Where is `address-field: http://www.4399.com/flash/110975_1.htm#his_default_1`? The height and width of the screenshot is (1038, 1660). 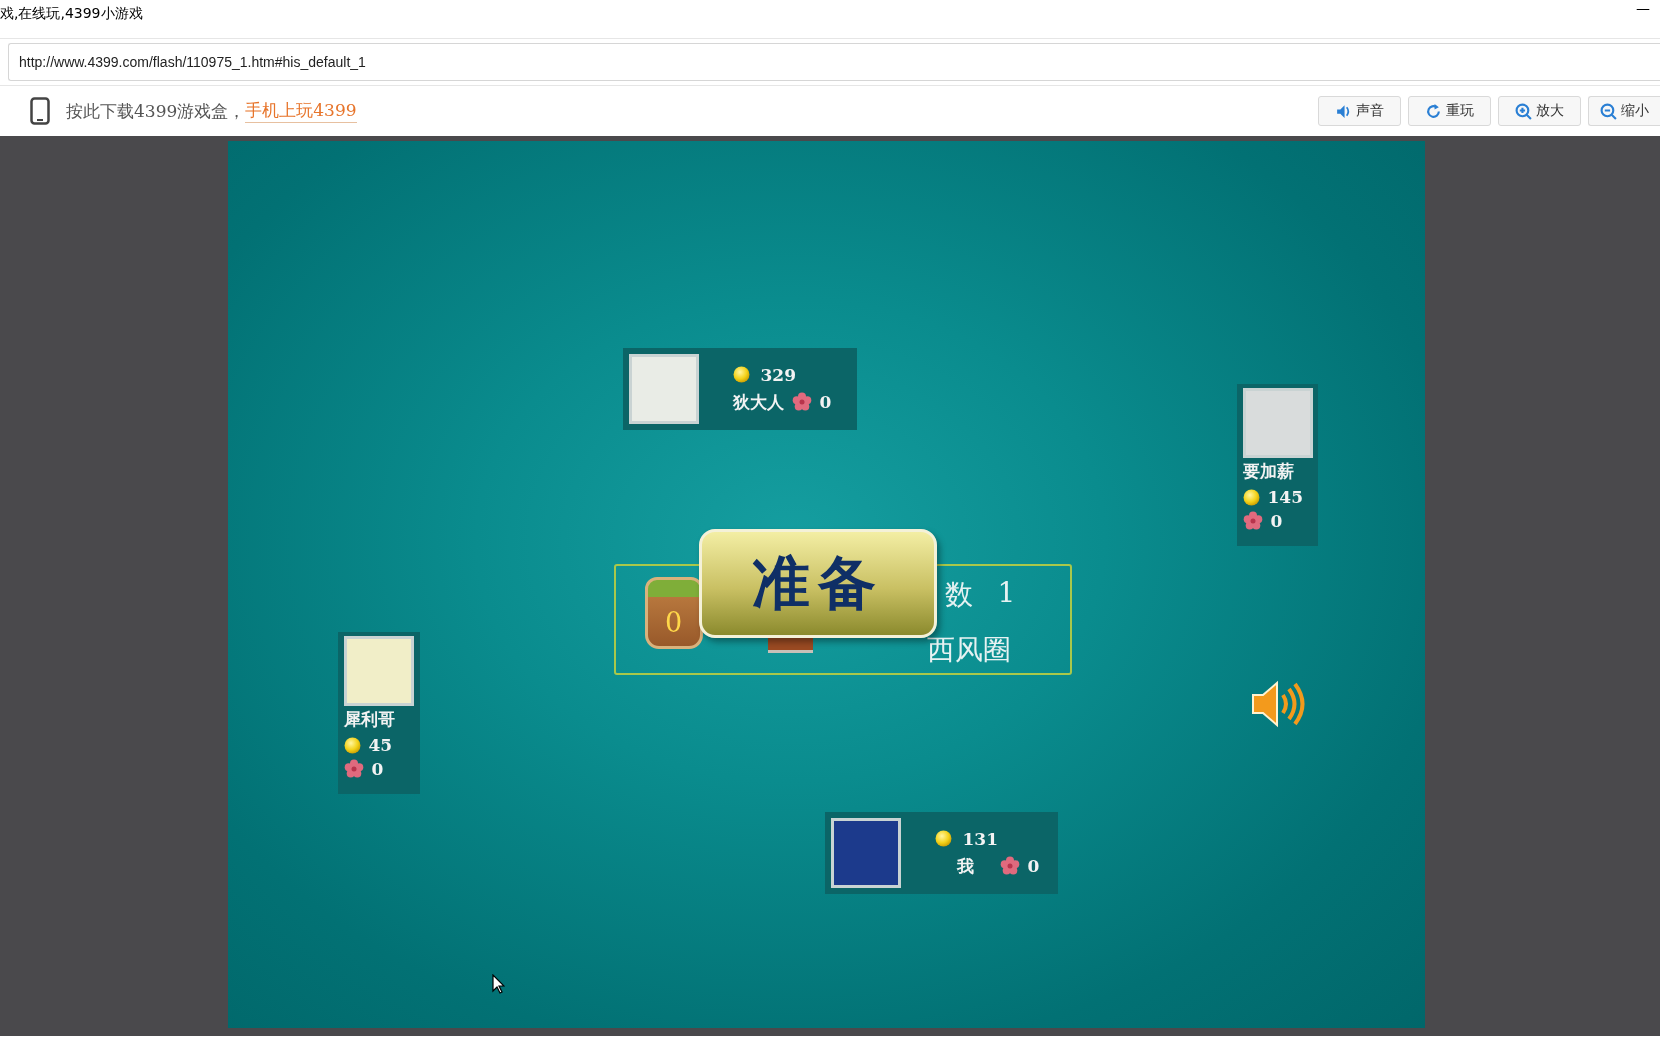 address-field: http://www.4399.com/flash/110975_1.htm#his_default_1 is located at coordinates (834, 62).